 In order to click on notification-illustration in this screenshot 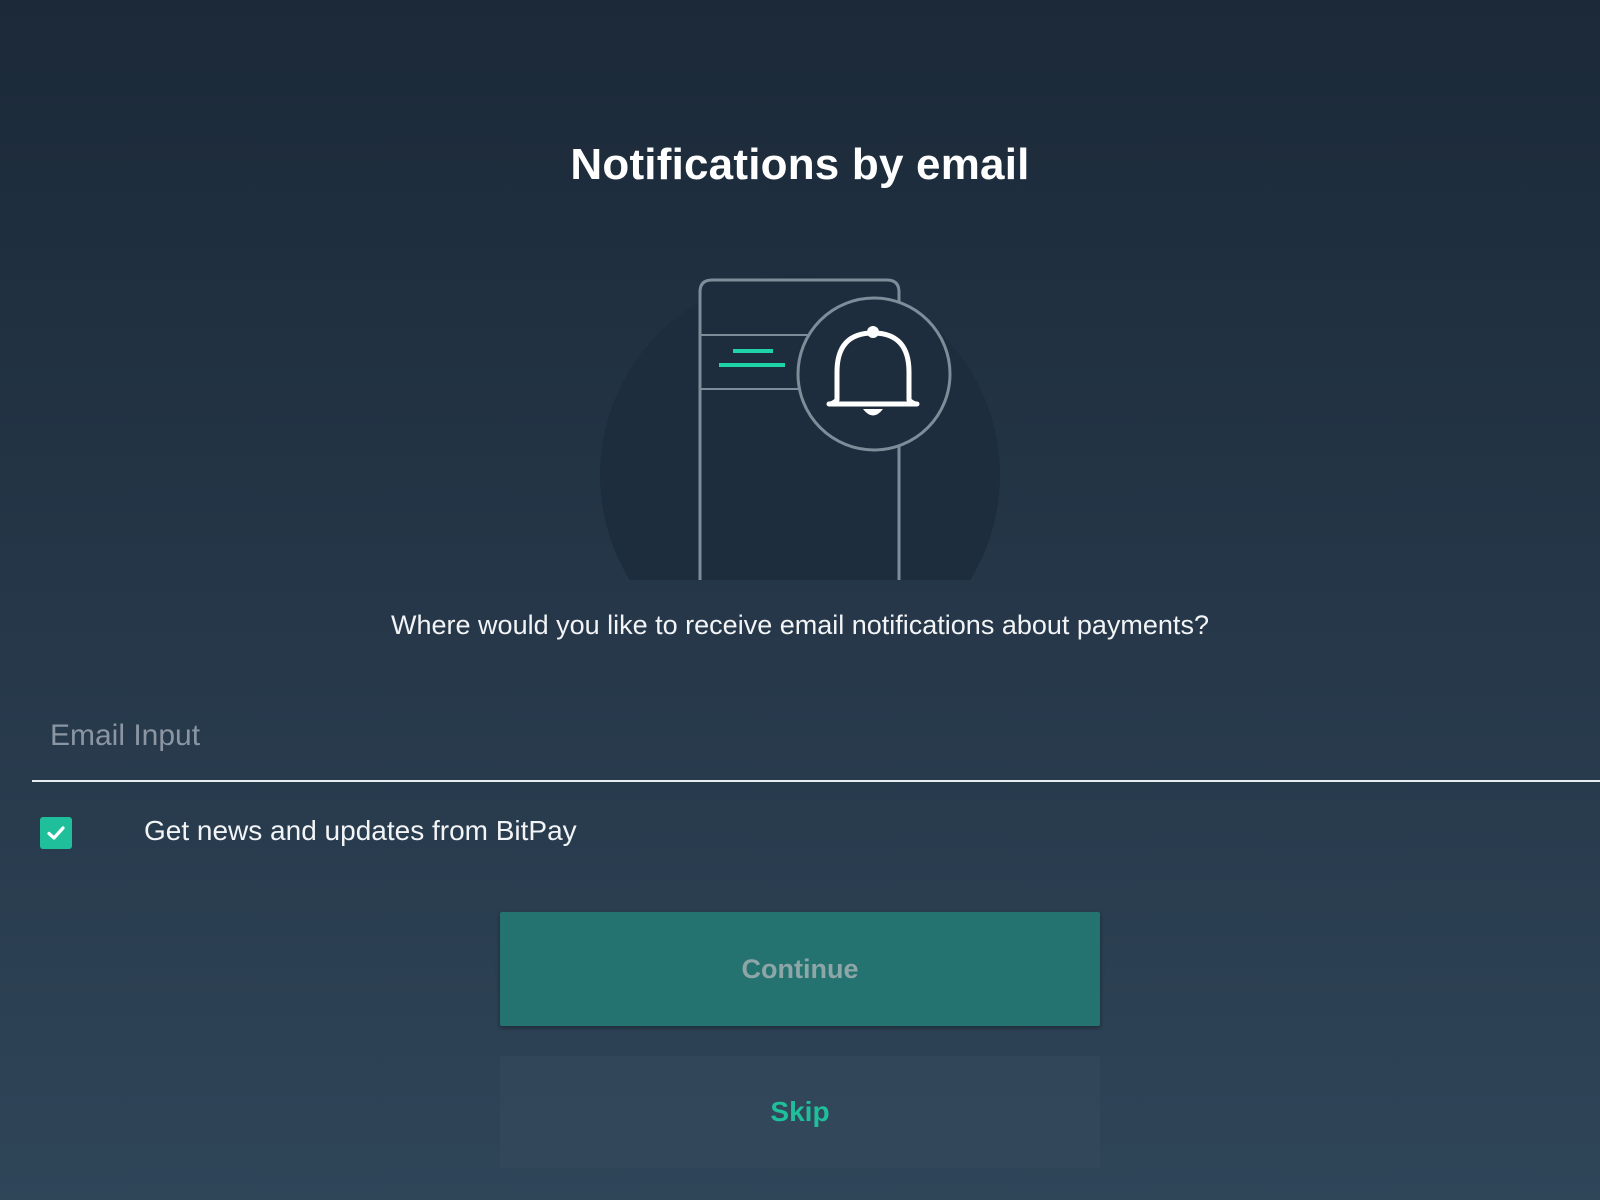, I will do `click(800, 425)`.